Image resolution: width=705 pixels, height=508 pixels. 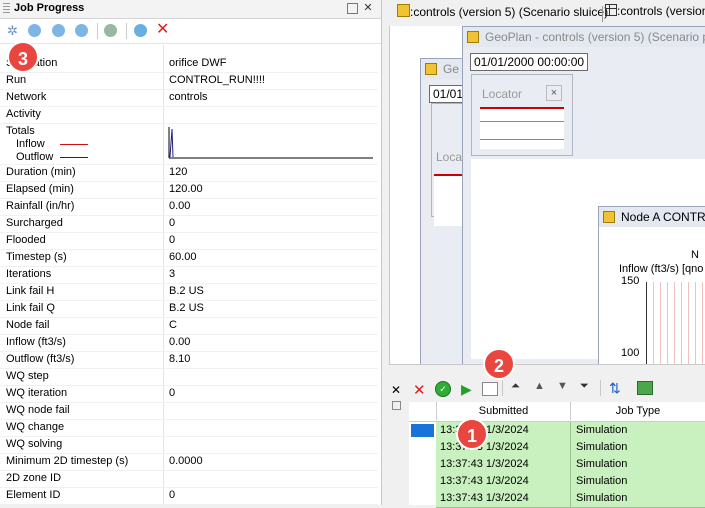 I want to click on tab-grid-controls: :controls (version, so click(x=655, y=14).